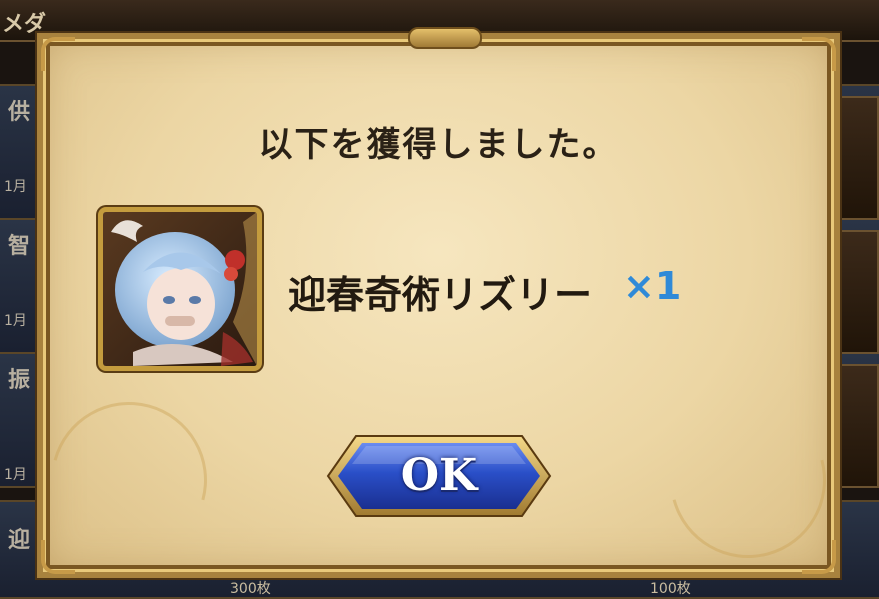  I want to click on ok-button: OK, so click(439, 476).